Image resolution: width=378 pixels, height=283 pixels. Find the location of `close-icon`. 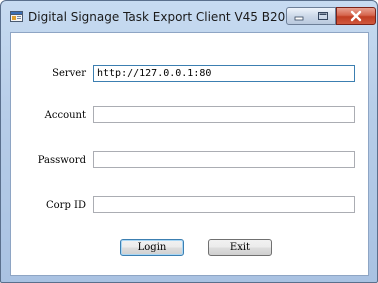

close-icon is located at coordinates (356, 16).